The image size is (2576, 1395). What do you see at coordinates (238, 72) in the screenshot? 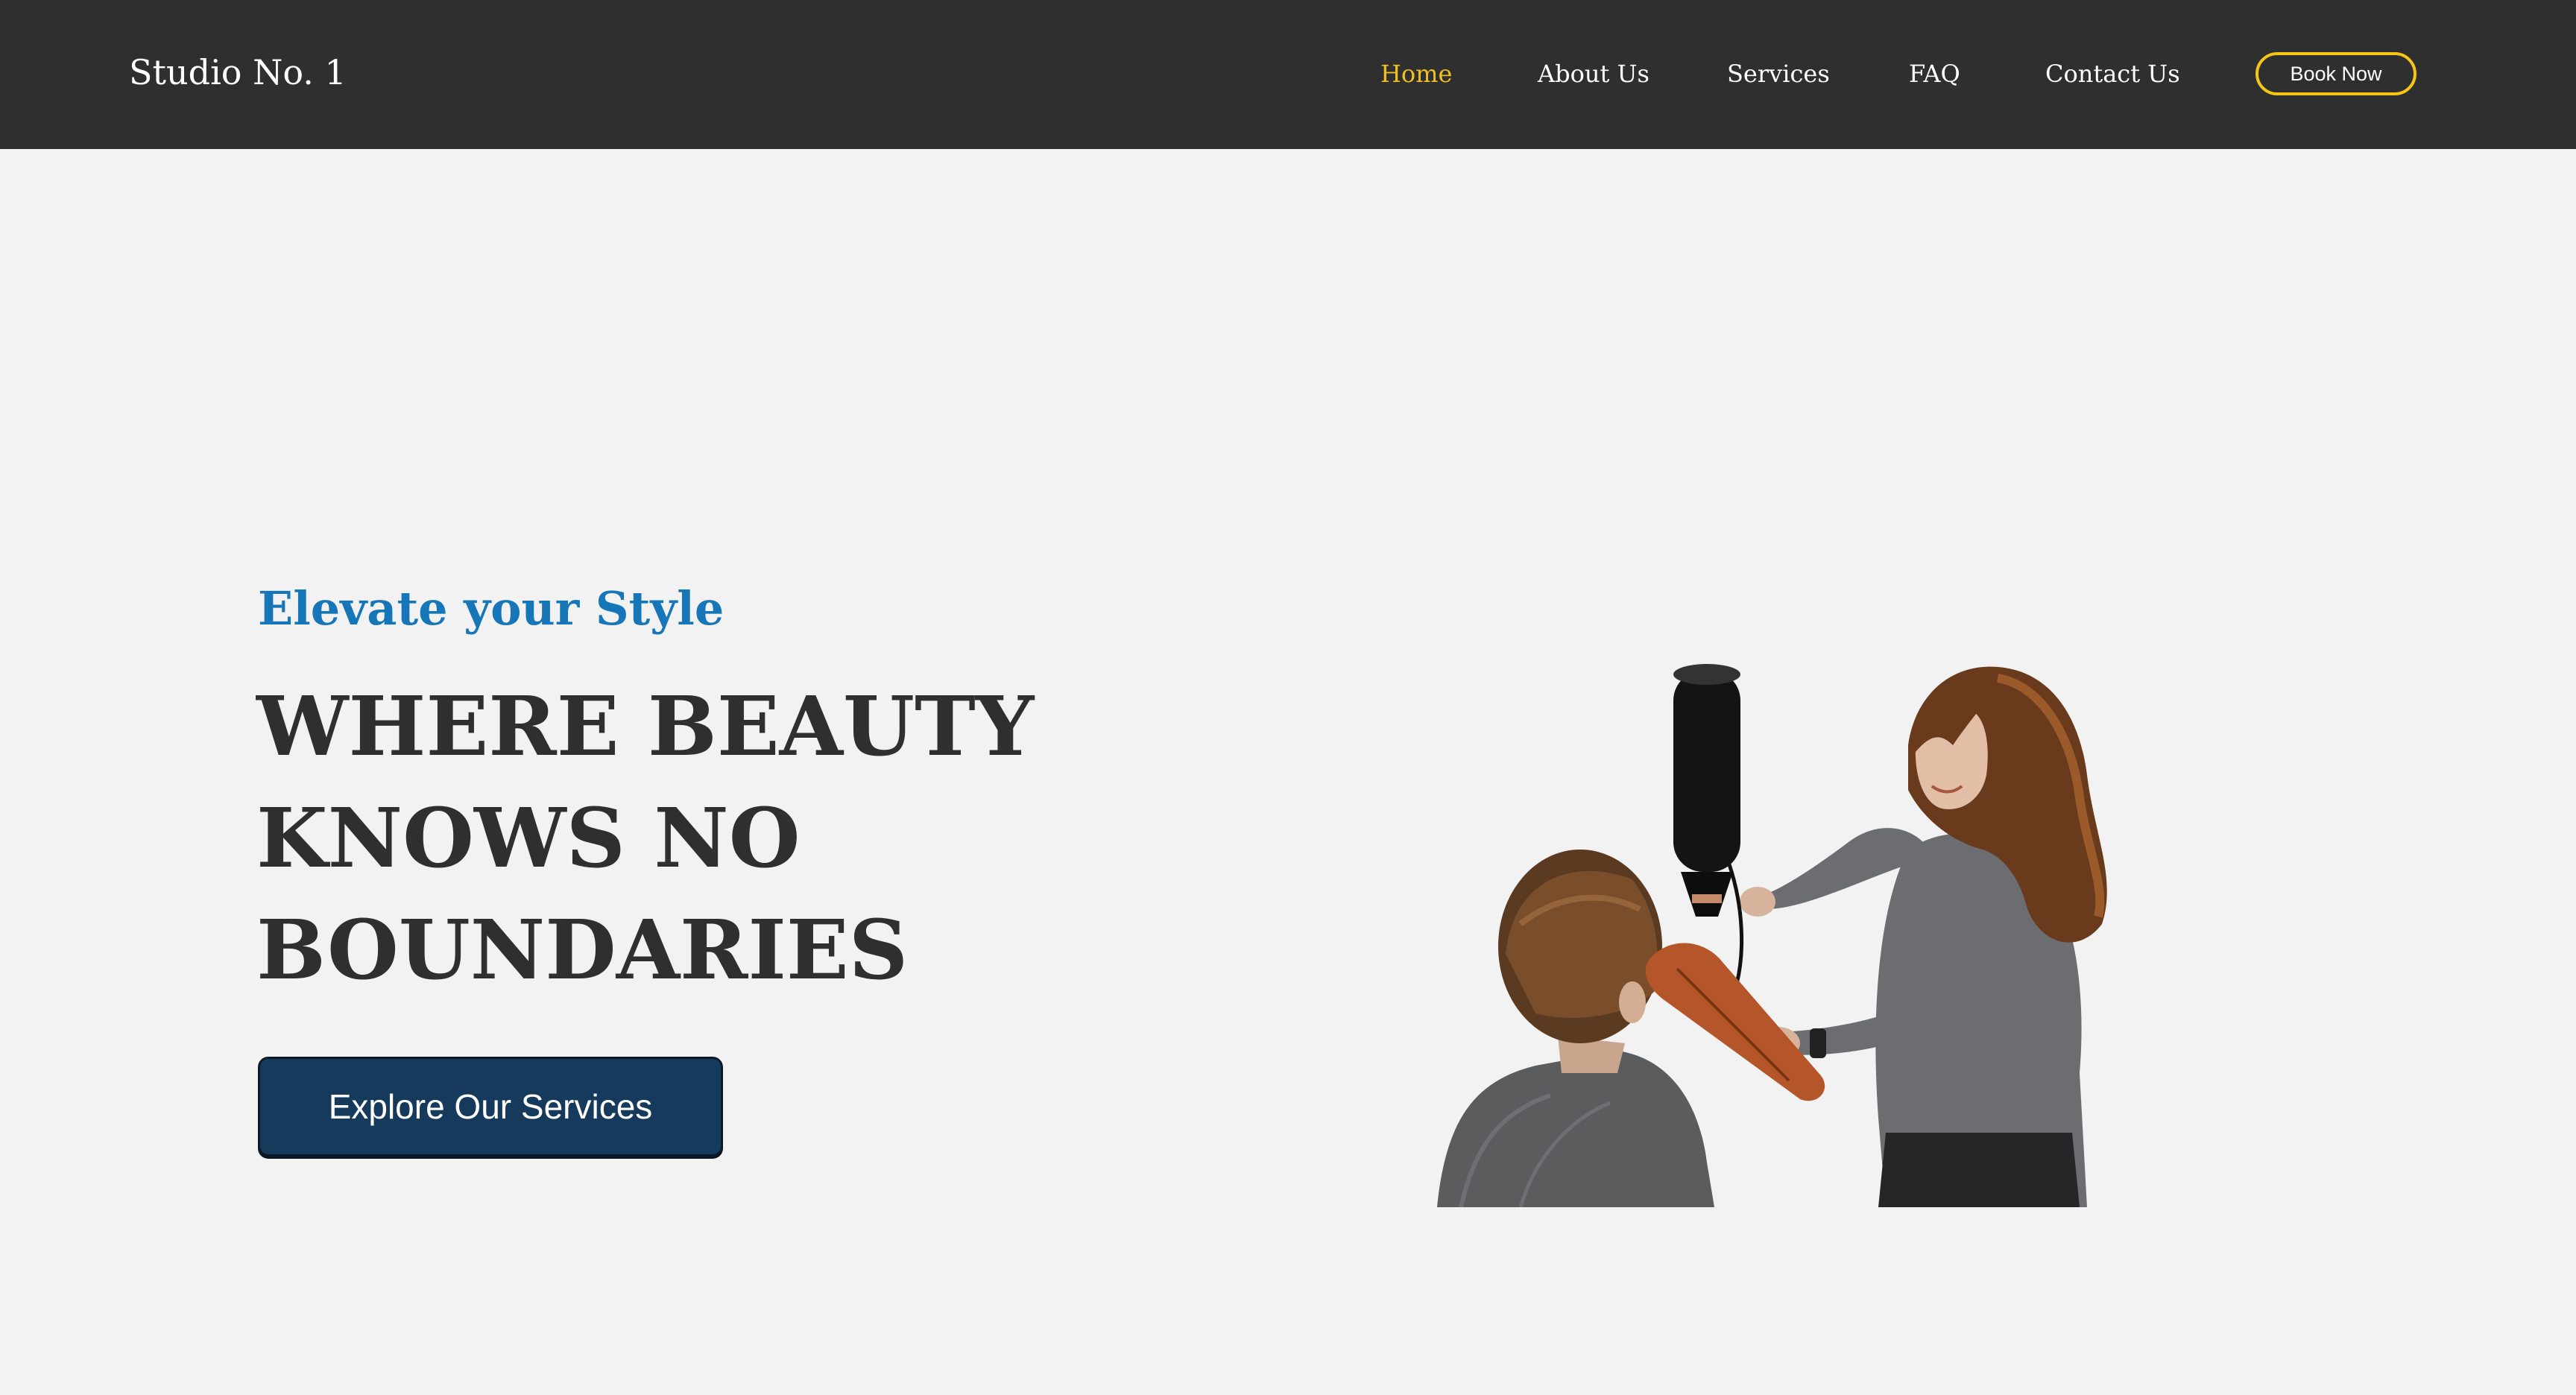
I see `brand-logo: Studio No. 1` at bounding box center [238, 72].